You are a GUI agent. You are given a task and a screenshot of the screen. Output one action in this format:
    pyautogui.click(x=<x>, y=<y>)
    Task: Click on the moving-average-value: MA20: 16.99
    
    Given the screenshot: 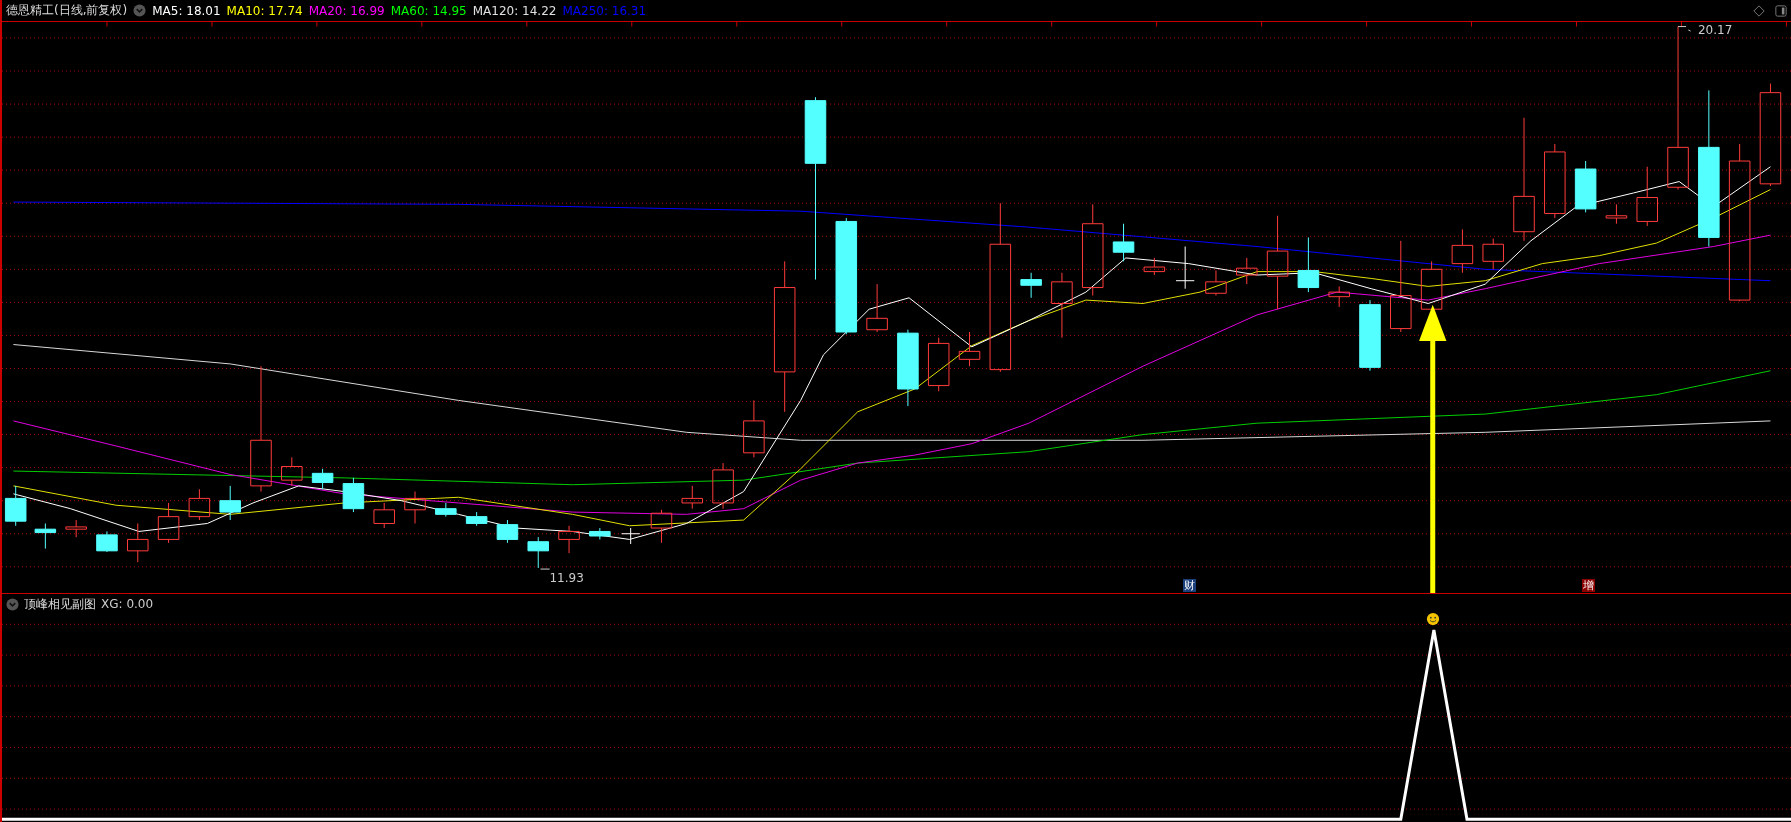 What is the action you would take?
    pyautogui.click(x=346, y=10)
    